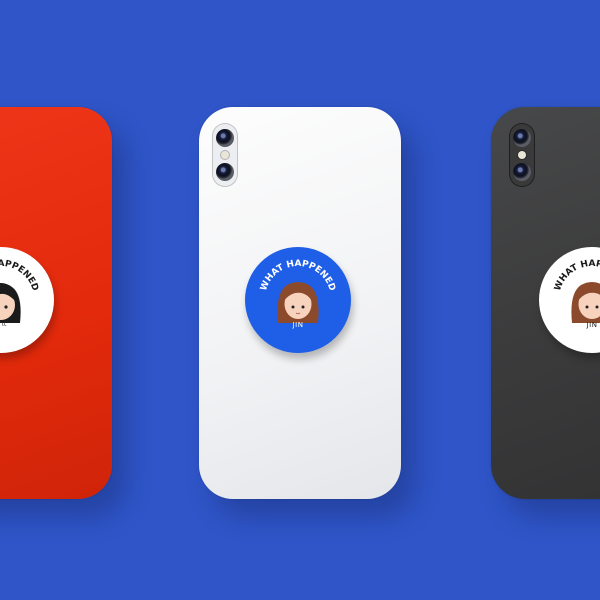  I want to click on grip-name-tag: ᄔᄔ, so click(4, 326).